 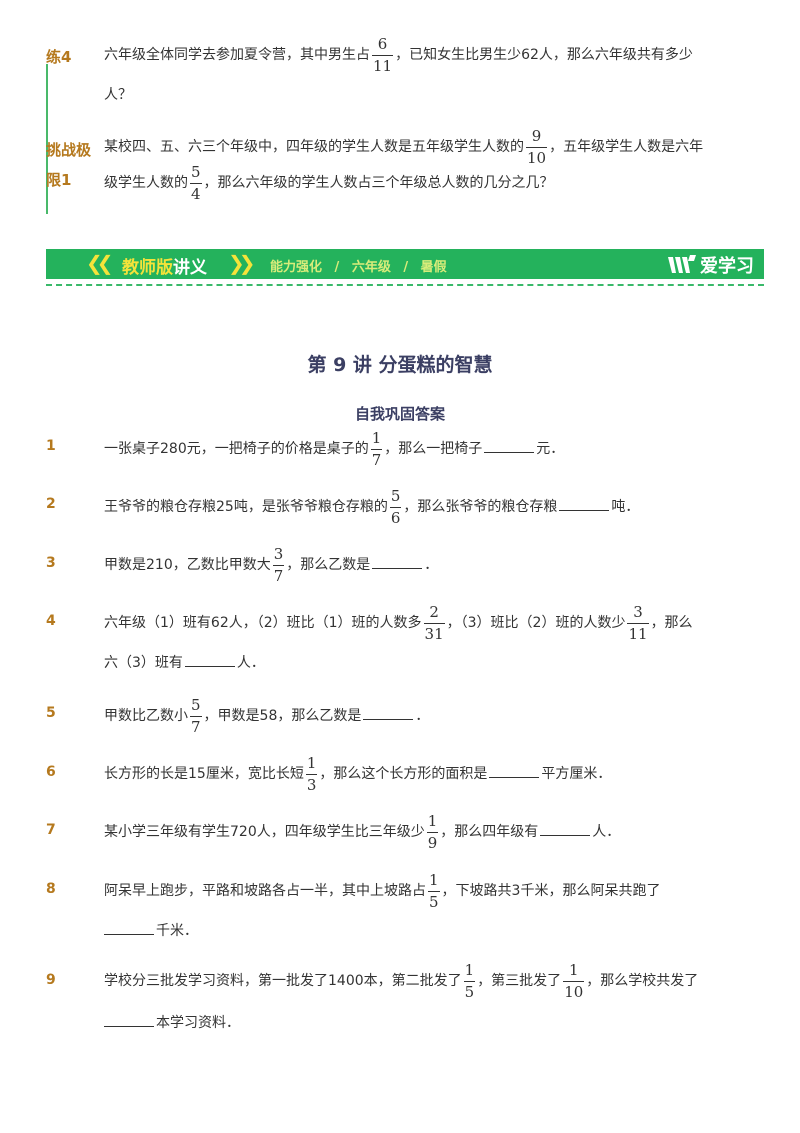 I want to click on section-title: 自我巩固答案, so click(x=399, y=414).